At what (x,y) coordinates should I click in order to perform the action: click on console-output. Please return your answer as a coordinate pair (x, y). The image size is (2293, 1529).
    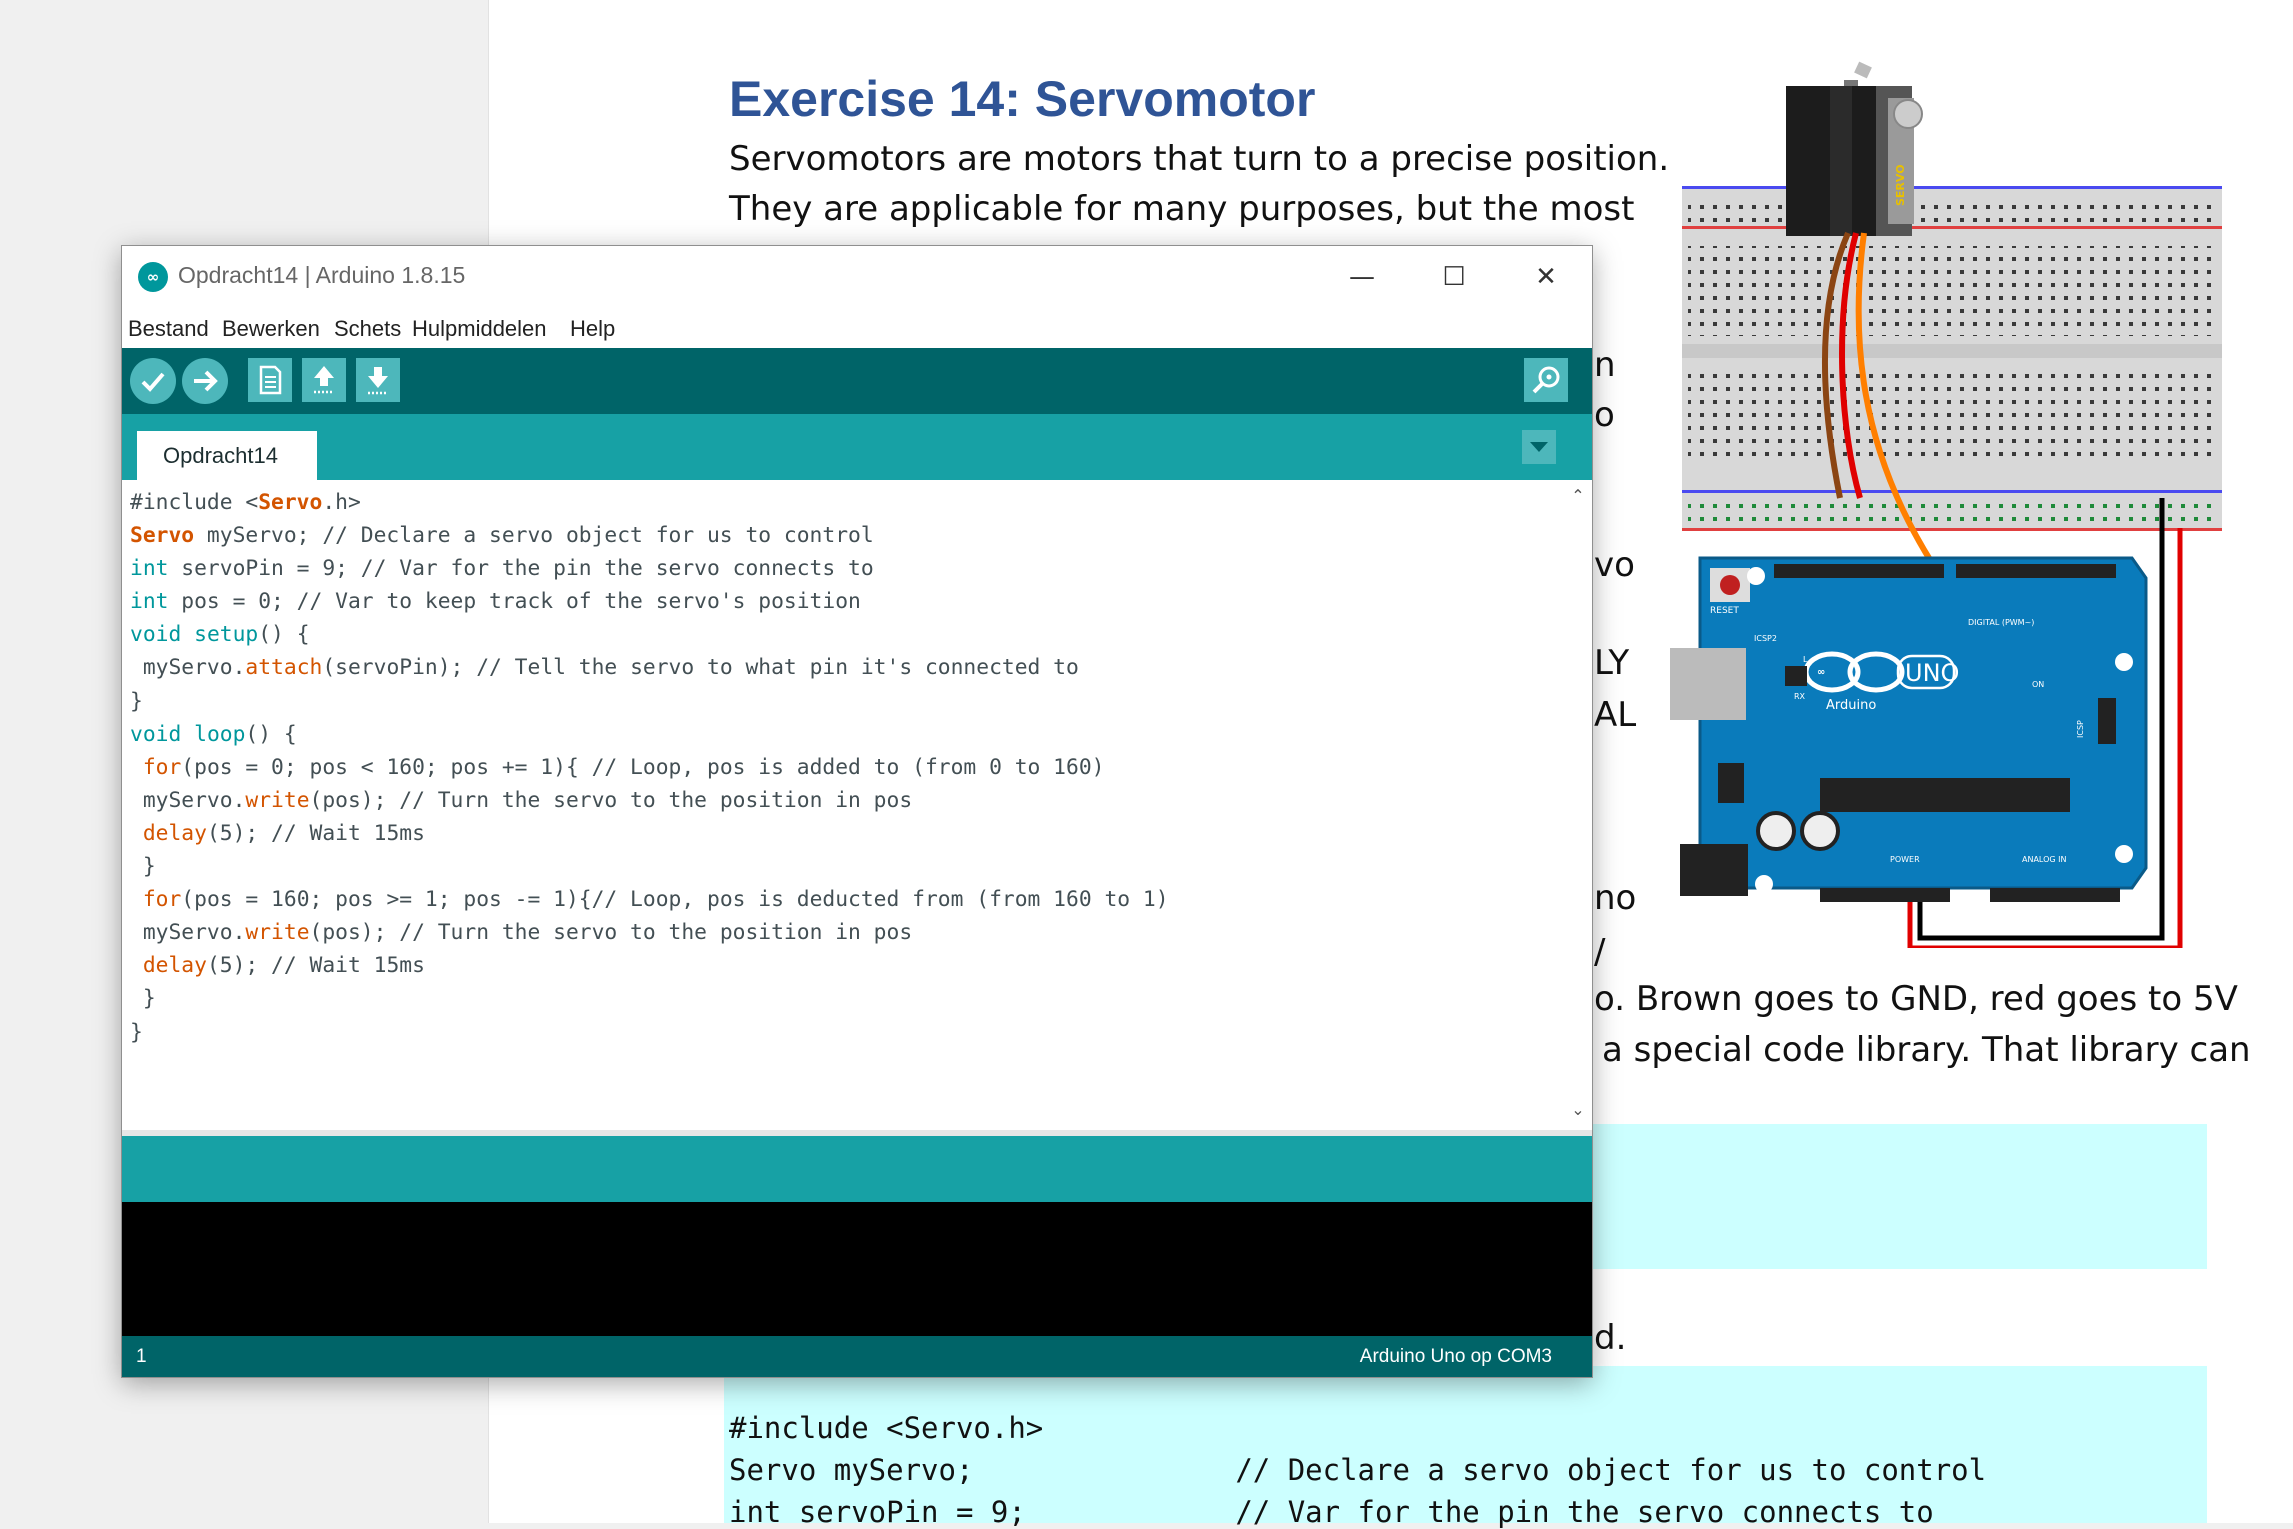
    Looking at the image, I should click on (857, 1269).